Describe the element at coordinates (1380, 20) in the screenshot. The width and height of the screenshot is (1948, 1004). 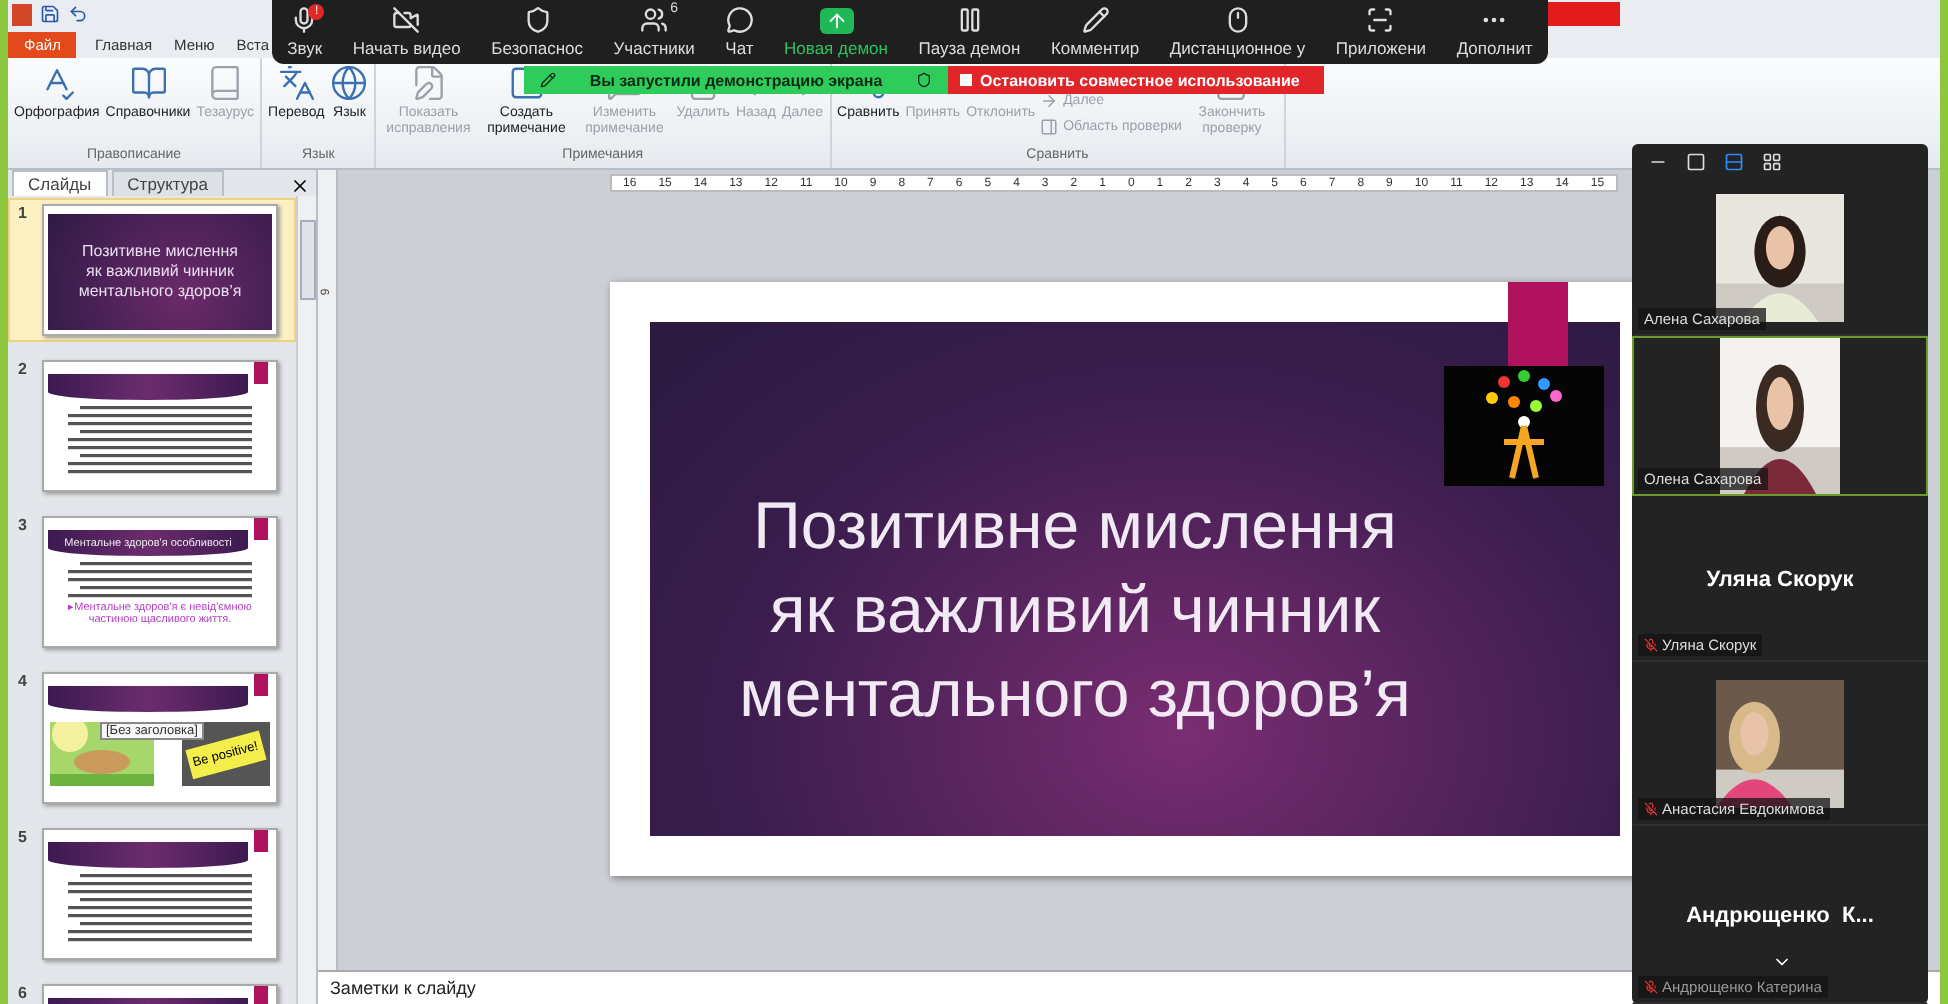
I see `apps-icon` at that location.